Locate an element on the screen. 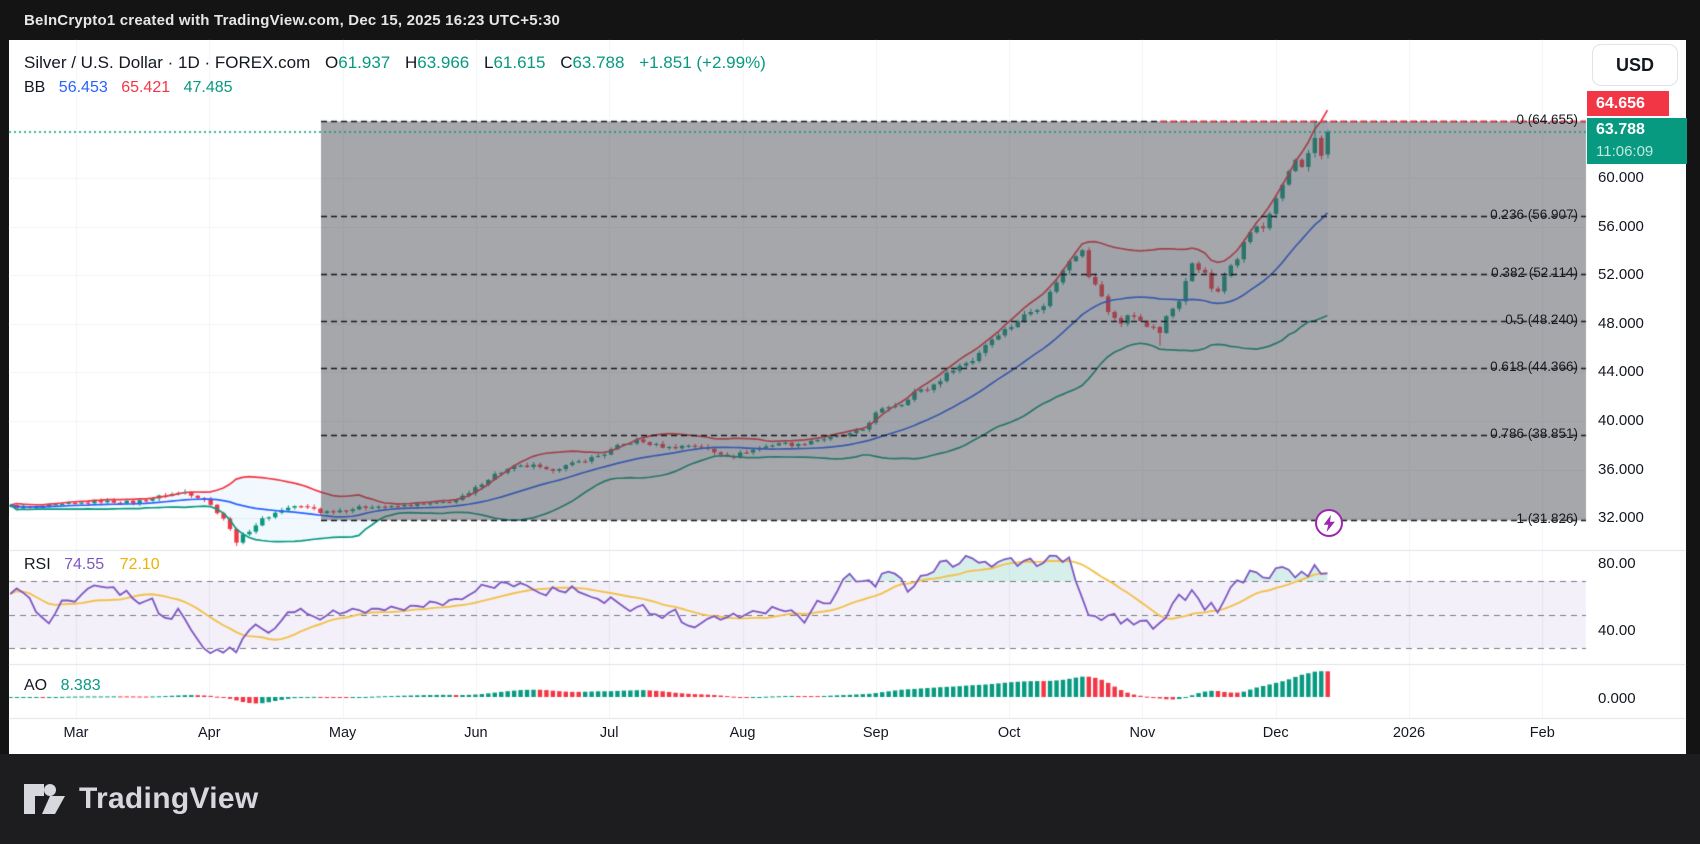 The image size is (1700, 844). high-price-badge-value: 64.656 is located at coordinates (1620, 103).